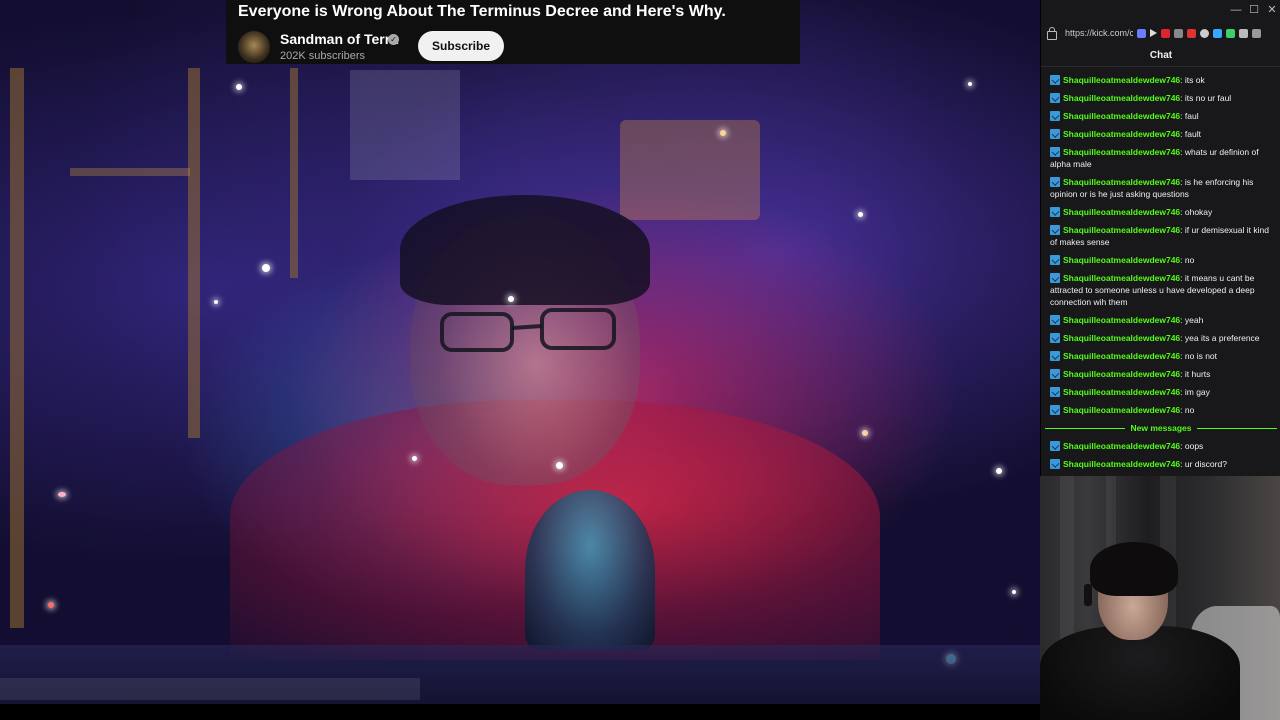 The height and width of the screenshot is (720, 1280). I want to click on url-text: https://kick.com/c, so click(1099, 33).